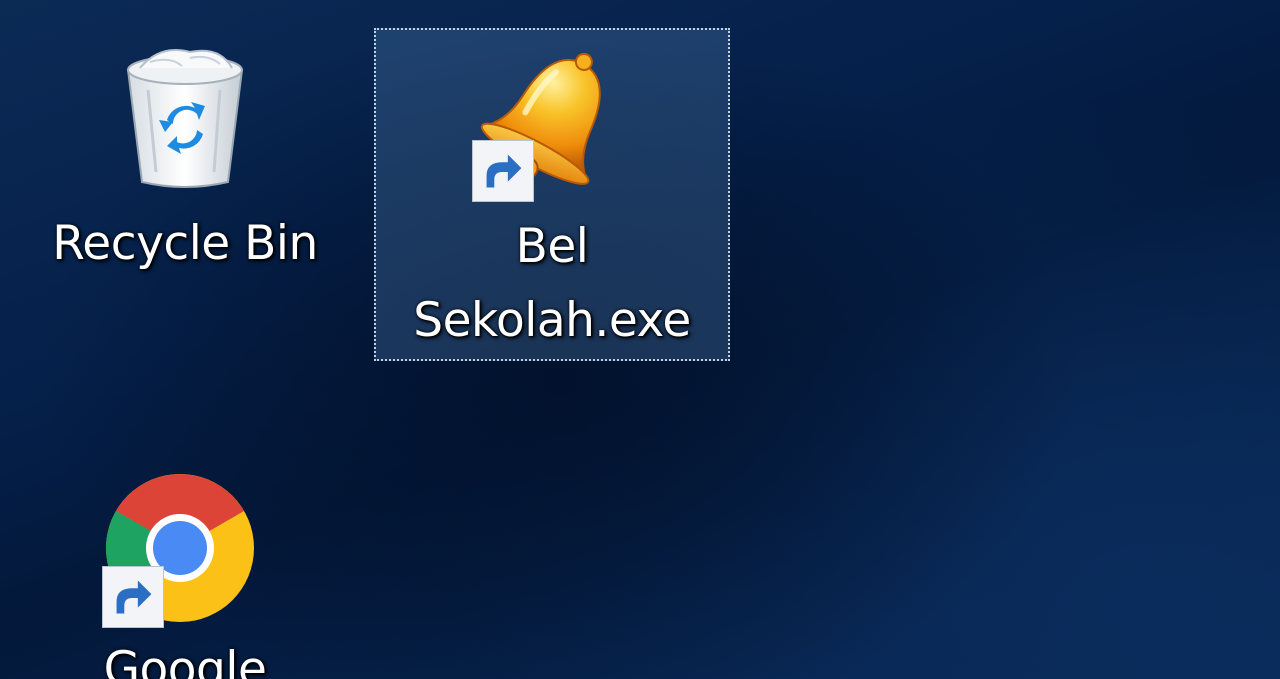  I want to click on bel-sekolah-label: Bel Sekolah.exe, so click(552, 284).